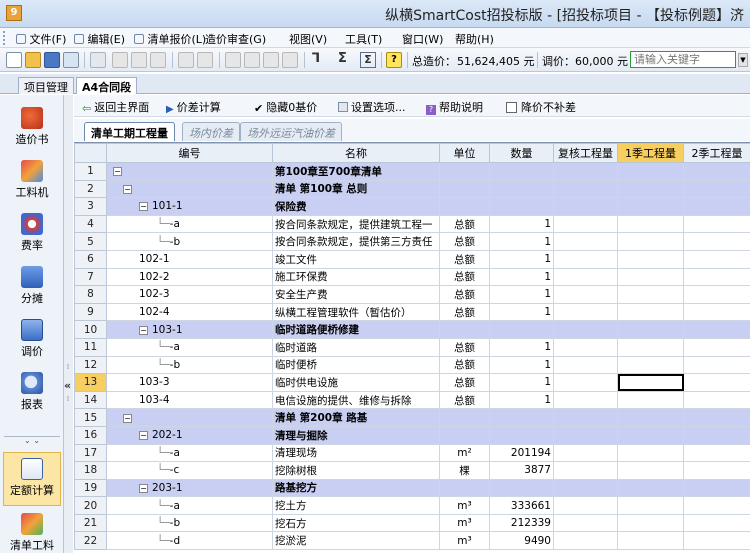  I want to click on table-row: 14 103-4 电信设施的提供、维修与拆除 总额 1, so click(412, 400).